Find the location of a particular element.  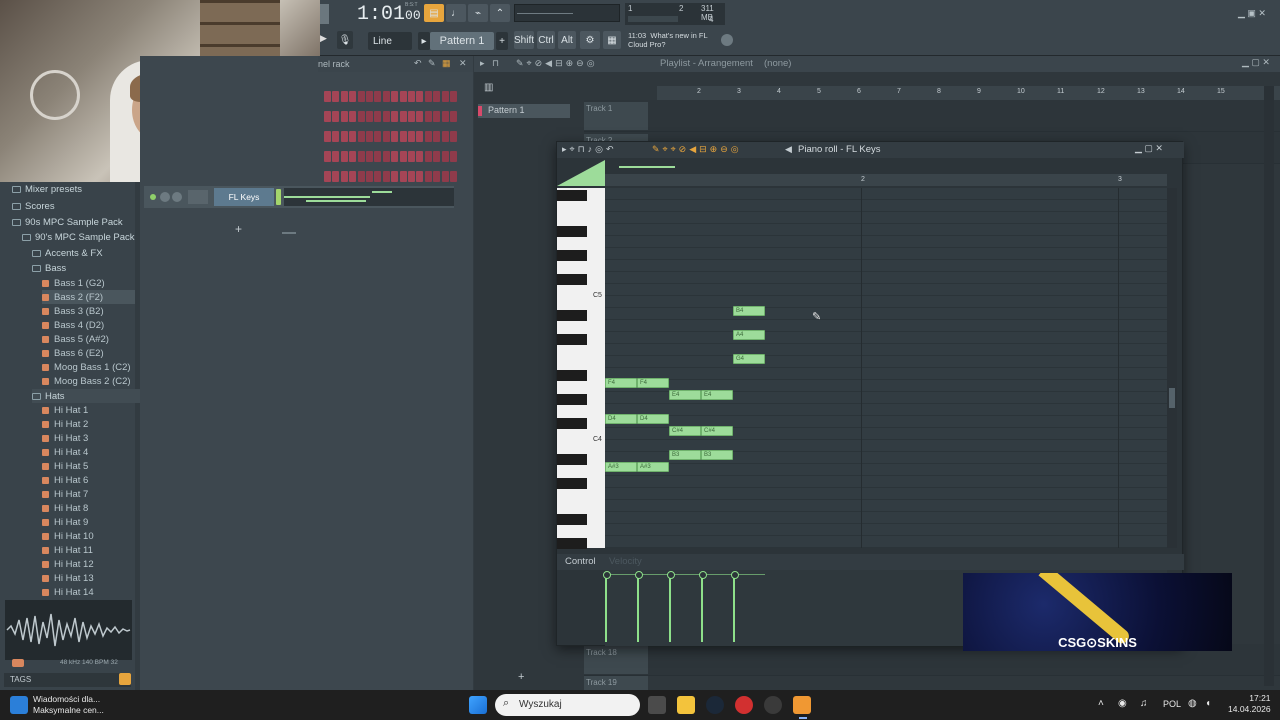

browser-hat-file: Hi Hat 11 is located at coordinates (67, 550).